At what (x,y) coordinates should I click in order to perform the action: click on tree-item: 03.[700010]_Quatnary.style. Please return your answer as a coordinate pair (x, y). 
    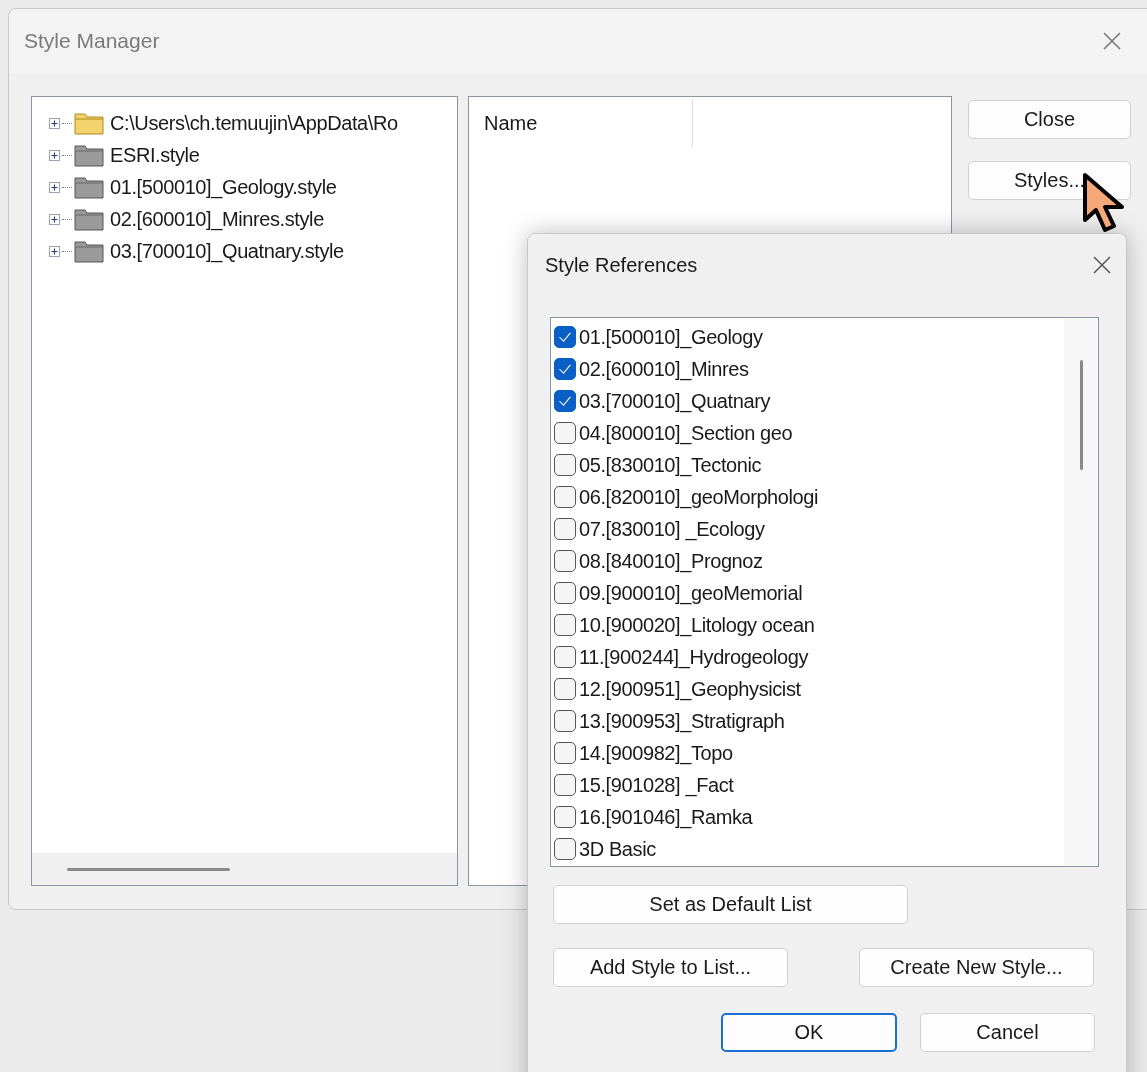
    Looking at the image, I should click on (227, 251).